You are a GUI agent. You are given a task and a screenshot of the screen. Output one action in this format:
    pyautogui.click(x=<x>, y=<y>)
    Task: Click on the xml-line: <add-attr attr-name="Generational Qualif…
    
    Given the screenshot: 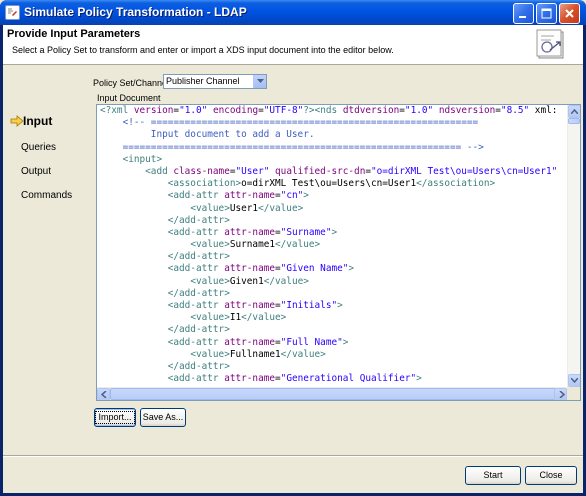 What is the action you would take?
    pyautogui.click(x=333, y=379)
    